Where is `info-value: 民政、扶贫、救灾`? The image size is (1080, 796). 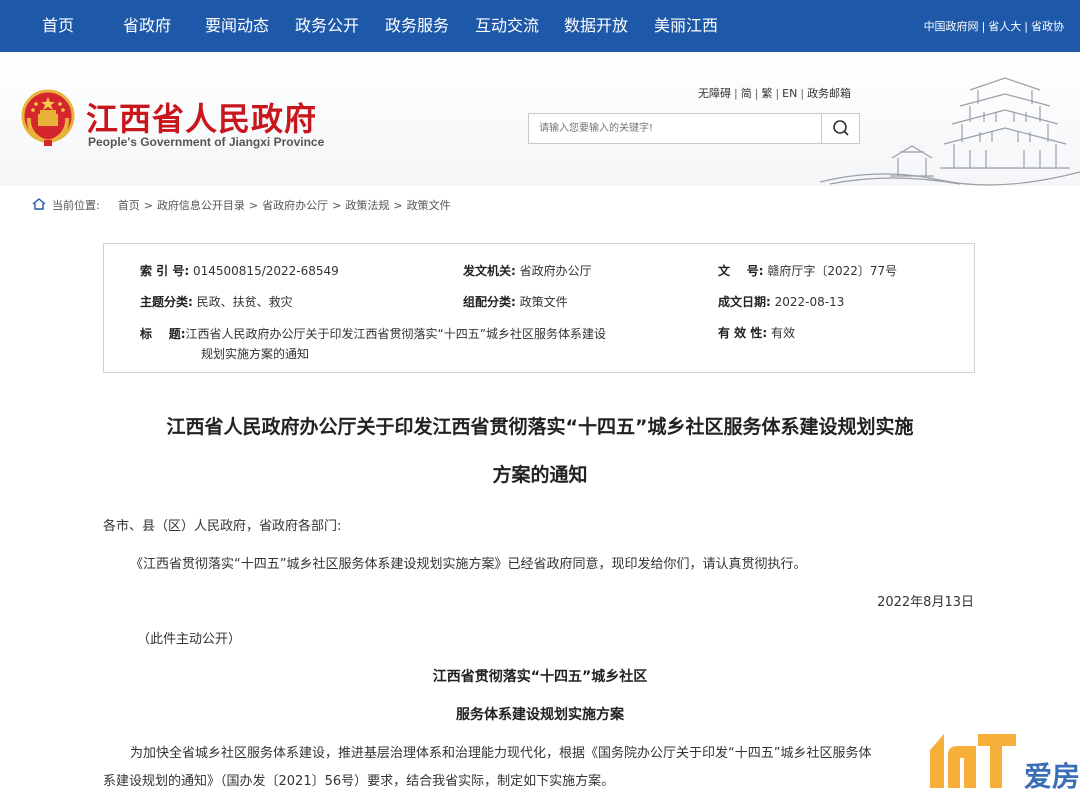 info-value: 民政、扶贫、救灾 is located at coordinates (244, 302).